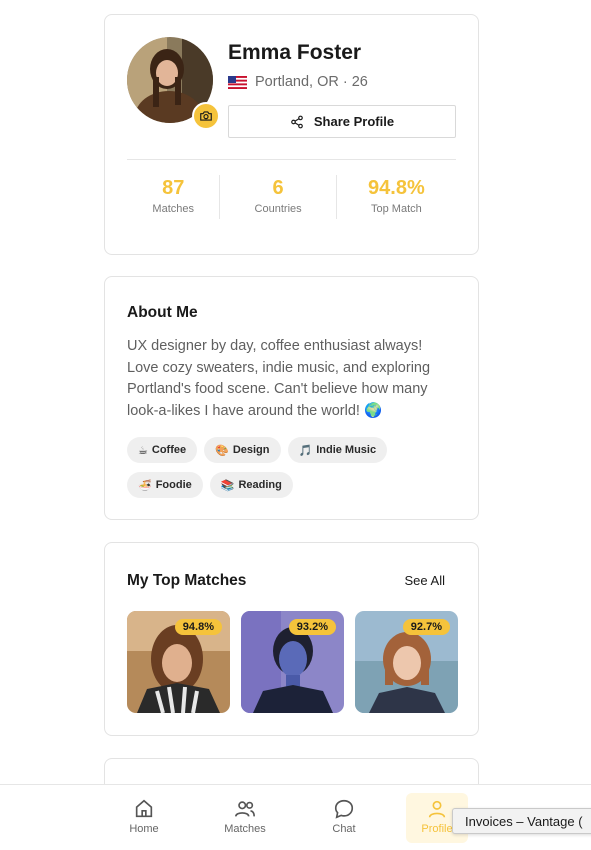 Image resolution: width=591 pixels, height=850 pixels. I want to click on match-tile: 92.7%, so click(406, 662).